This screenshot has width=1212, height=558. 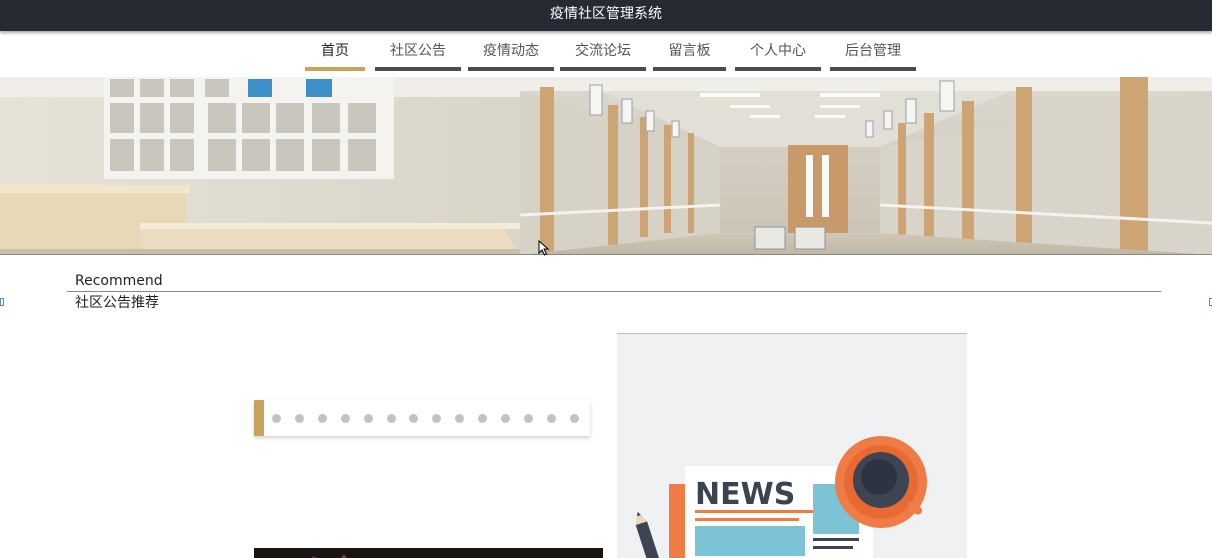 I want to click on pagination-accent-bar, so click(x=259, y=418).